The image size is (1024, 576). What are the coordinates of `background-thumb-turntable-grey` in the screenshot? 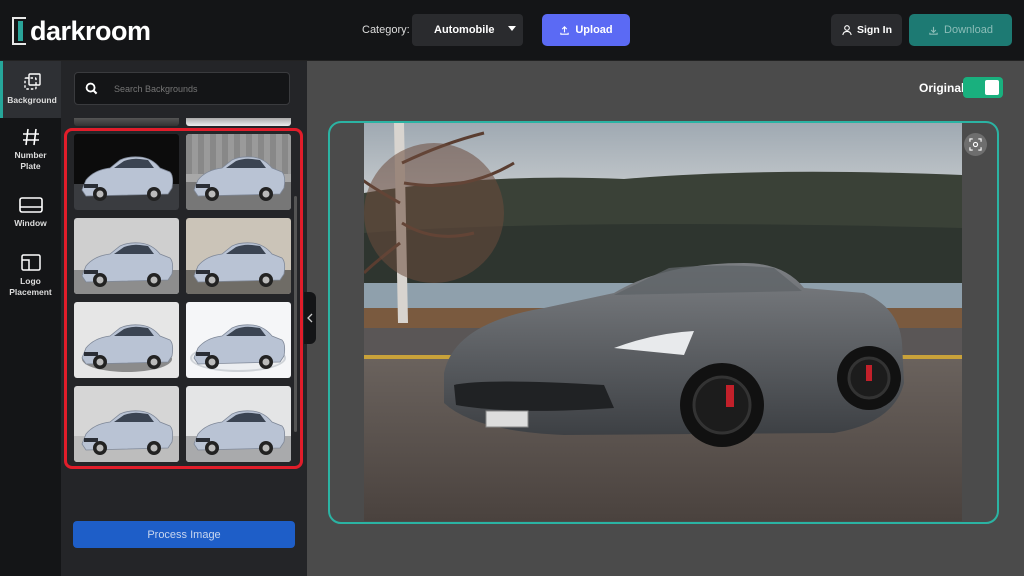 It's located at (126, 340).